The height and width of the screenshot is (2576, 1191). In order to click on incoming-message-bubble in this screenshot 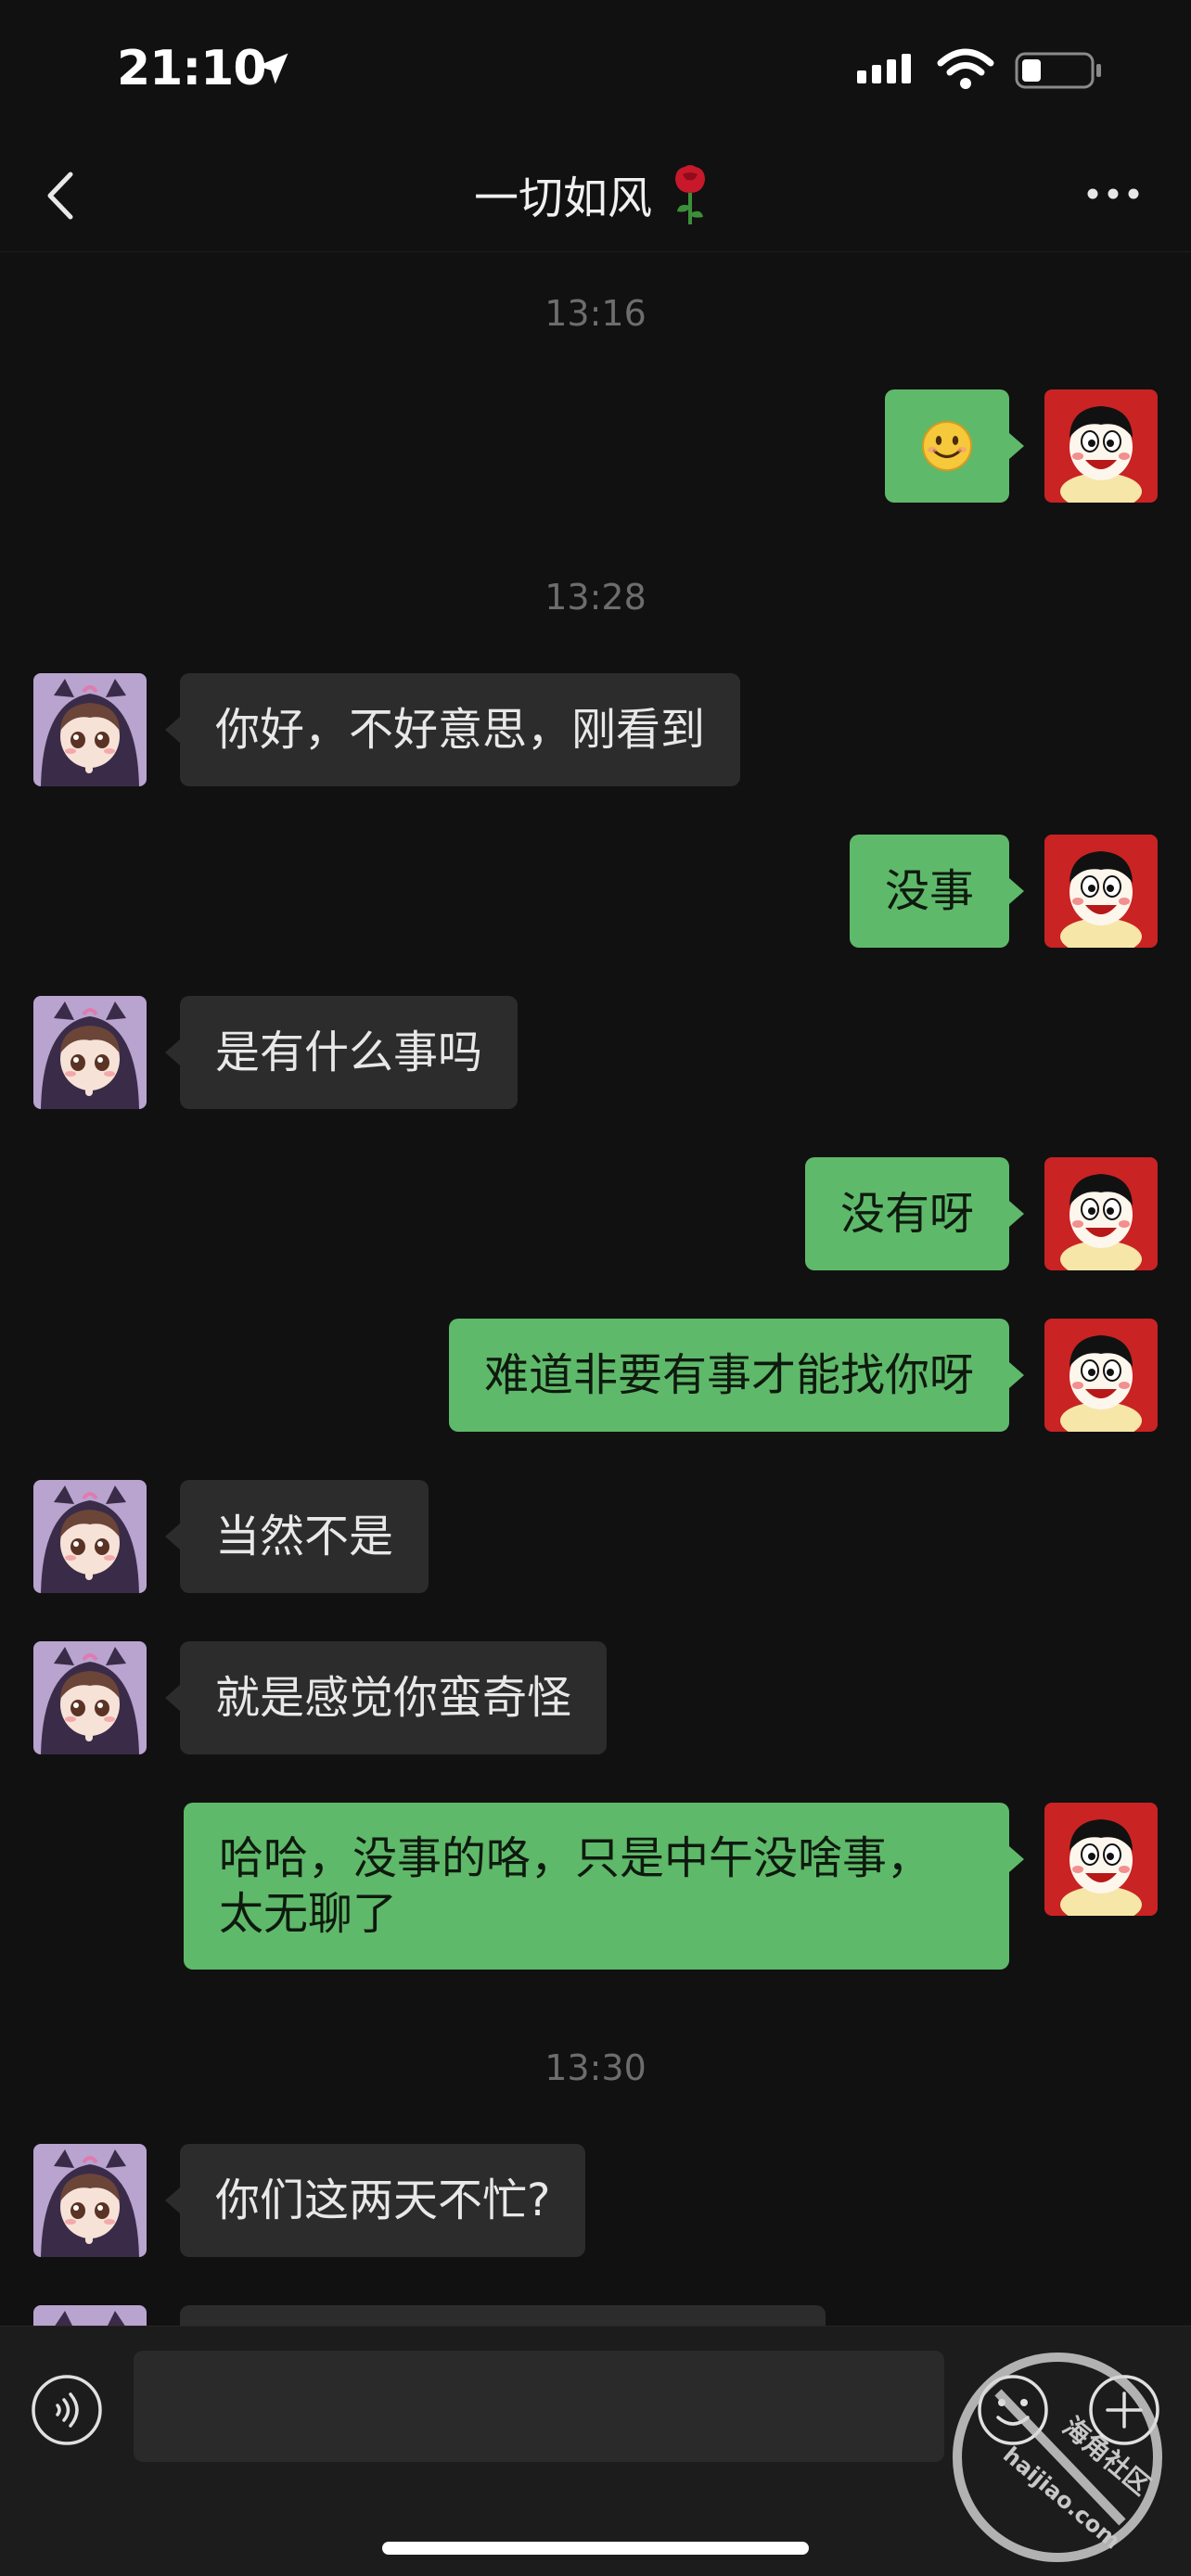, I will do `click(503, 2315)`.